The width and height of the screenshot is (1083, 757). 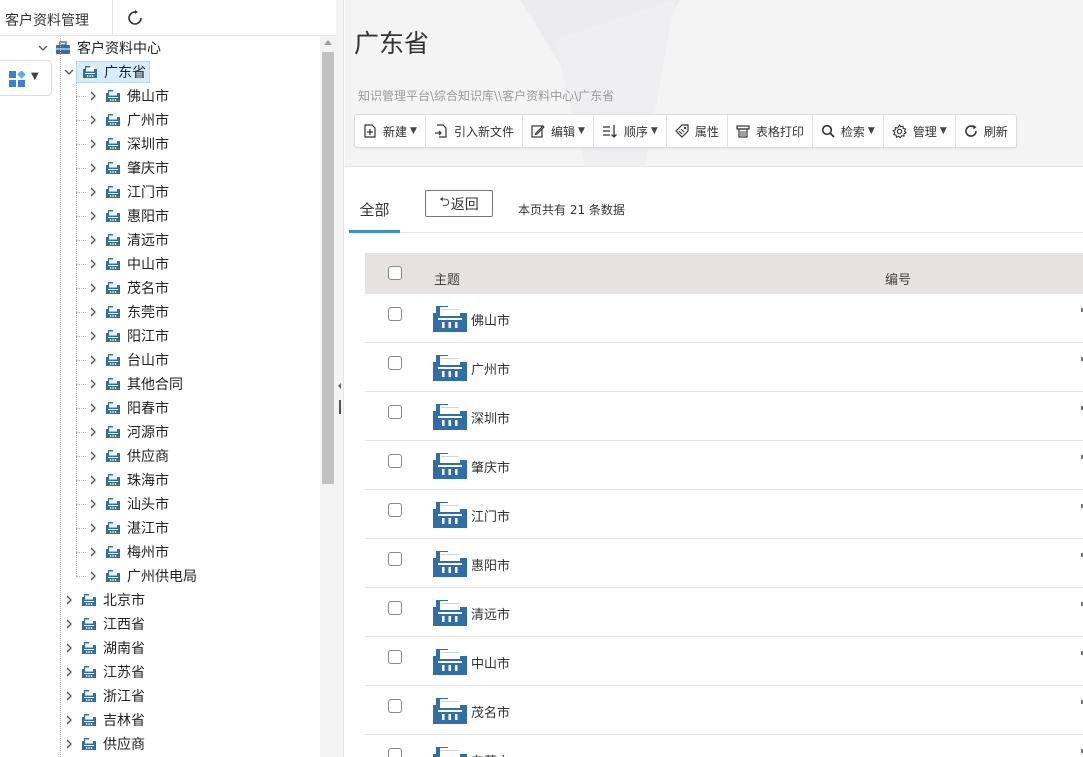 I want to click on tree-node-label-wrap: 客户资料中心, so click(x=107, y=48).